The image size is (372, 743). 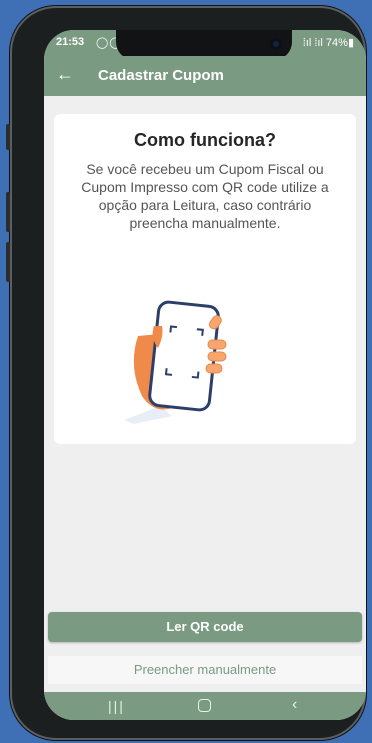 I want to click on home-icon, so click(x=204, y=705).